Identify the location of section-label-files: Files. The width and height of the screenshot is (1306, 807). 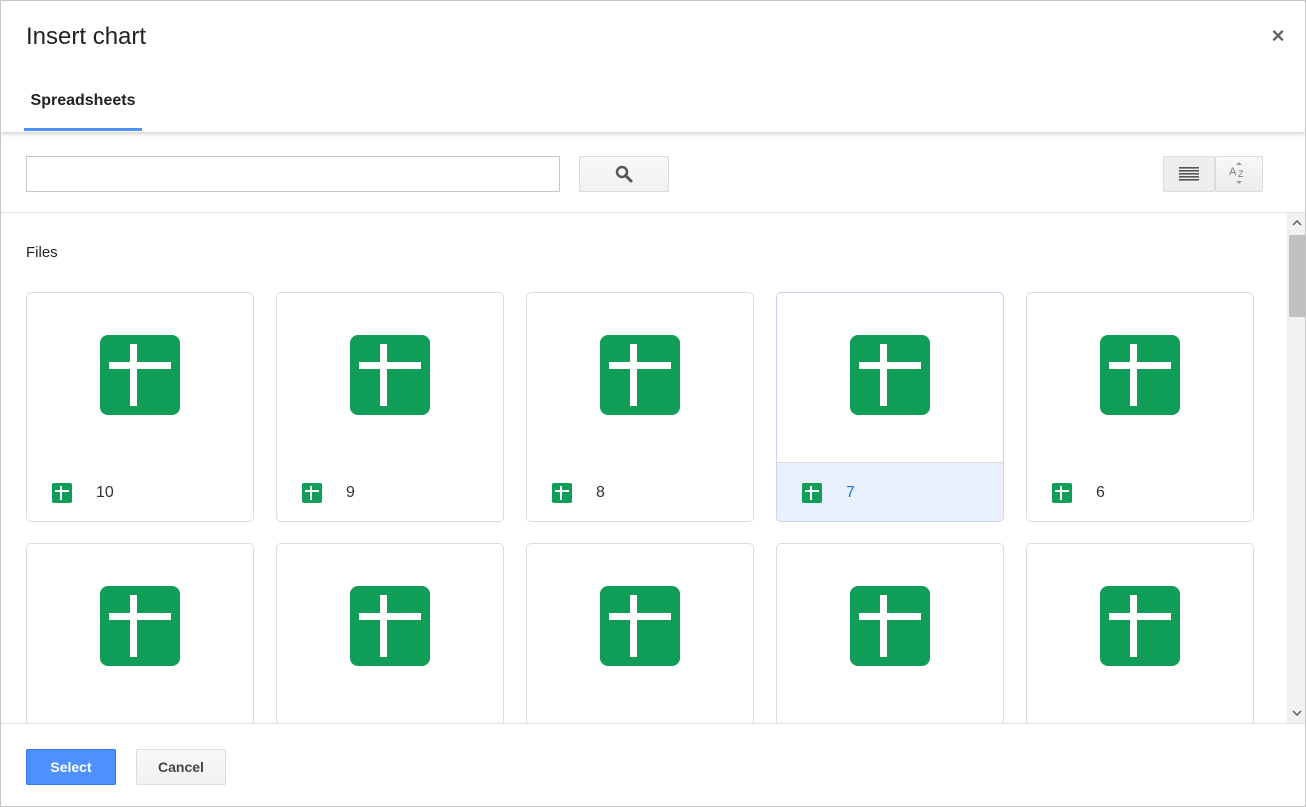
(42, 252).